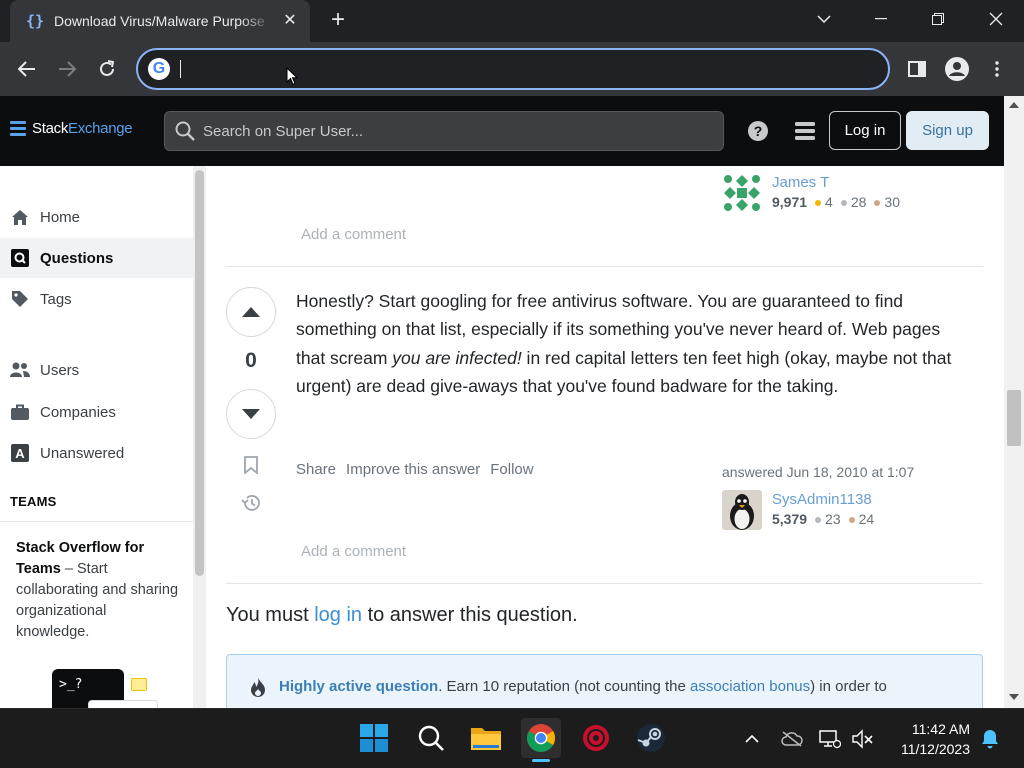 Image resolution: width=1024 pixels, height=768 pixels. I want to click on svg-text: A, so click(20, 453).